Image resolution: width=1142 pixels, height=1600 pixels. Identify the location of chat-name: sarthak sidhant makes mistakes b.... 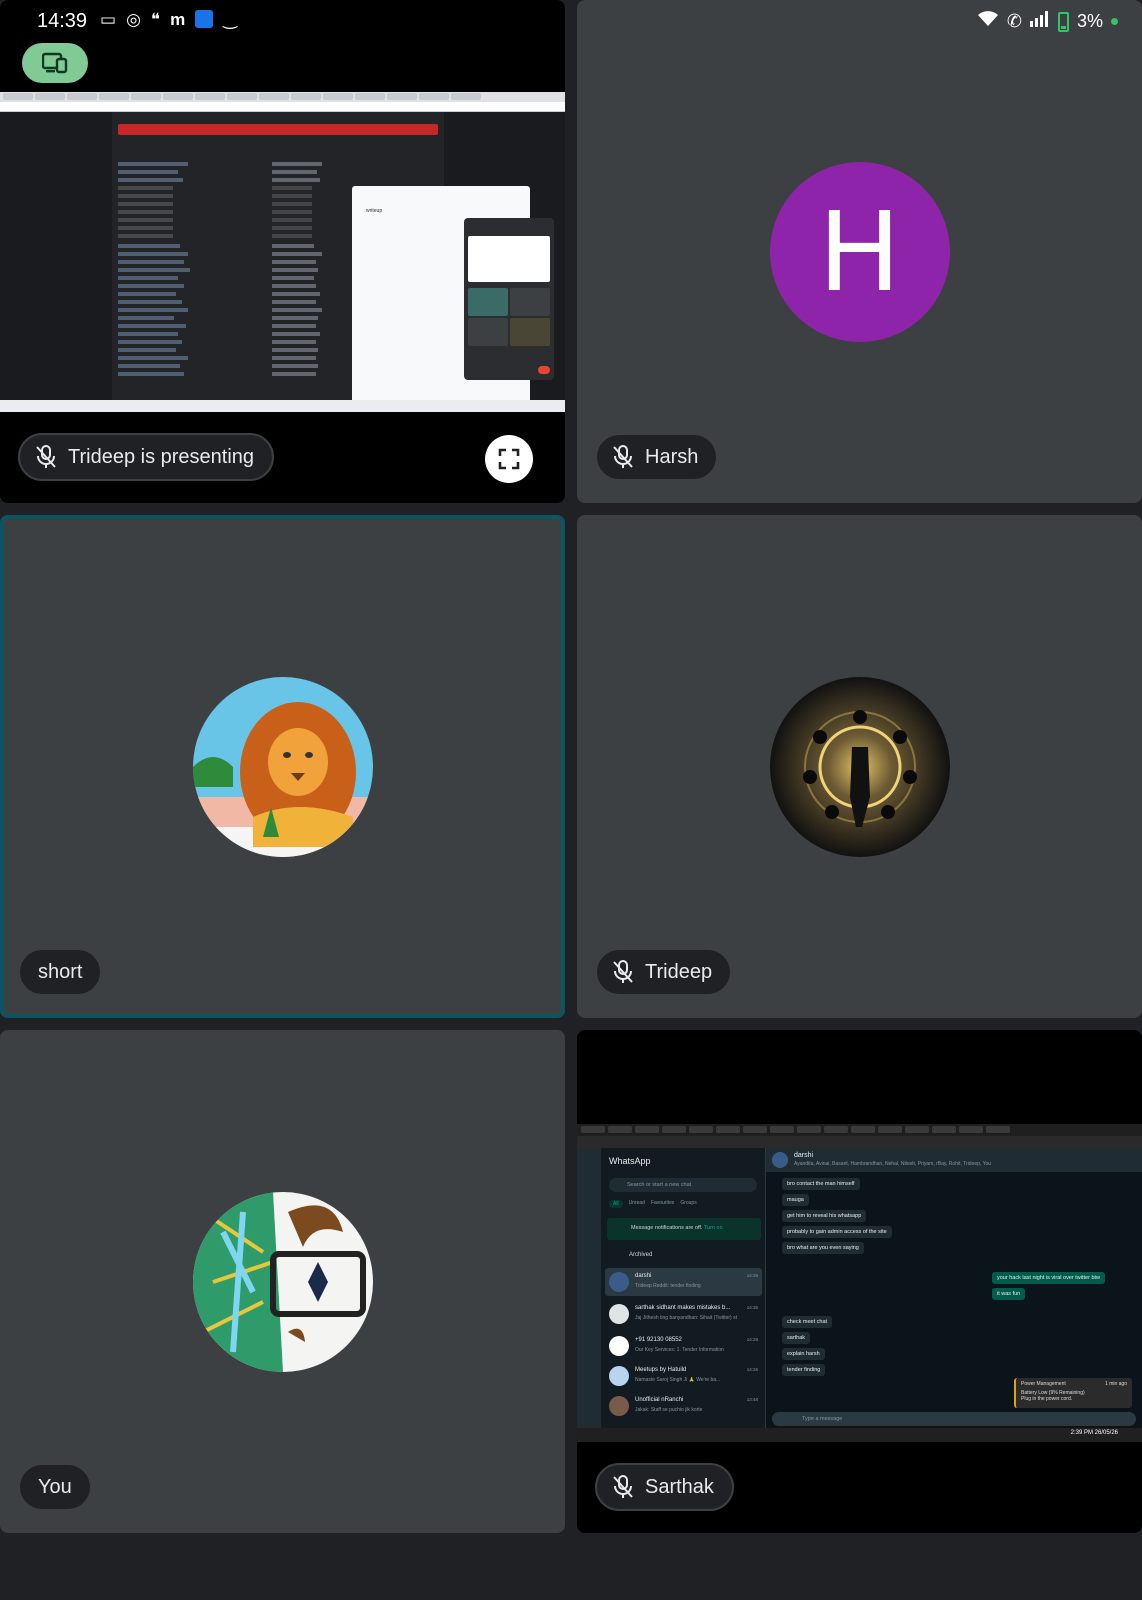
(683, 1308).